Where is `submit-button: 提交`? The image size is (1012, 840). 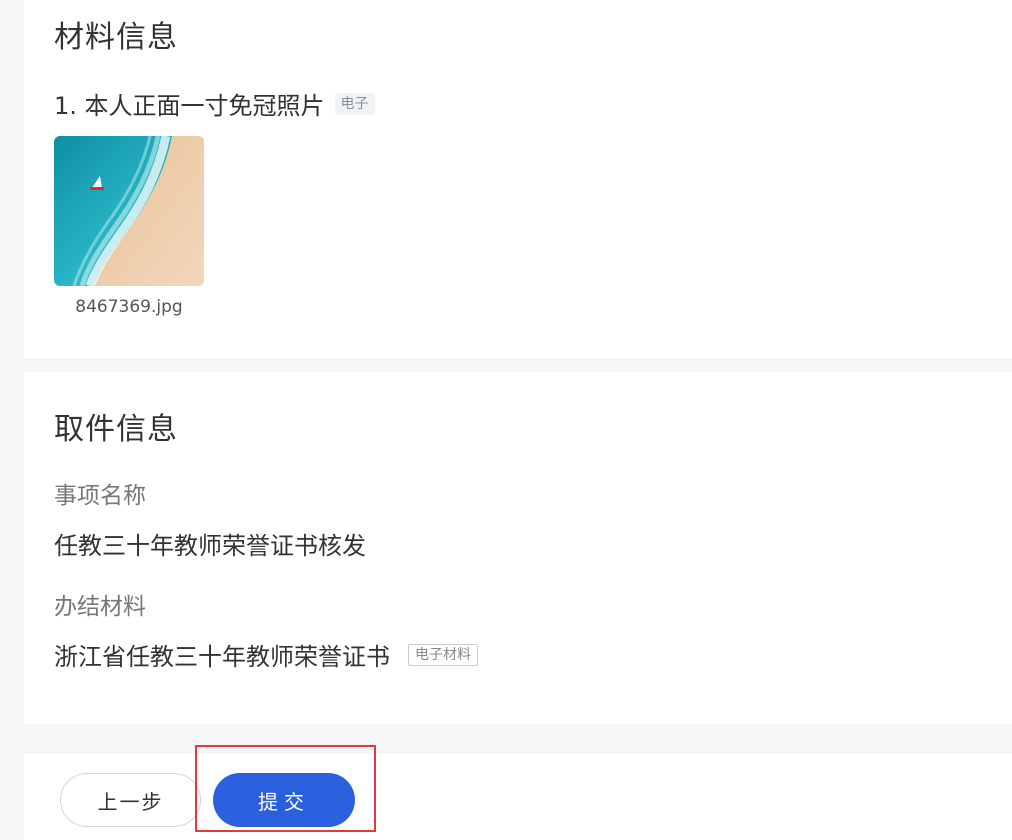 submit-button: 提交 is located at coordinates (284, 800).